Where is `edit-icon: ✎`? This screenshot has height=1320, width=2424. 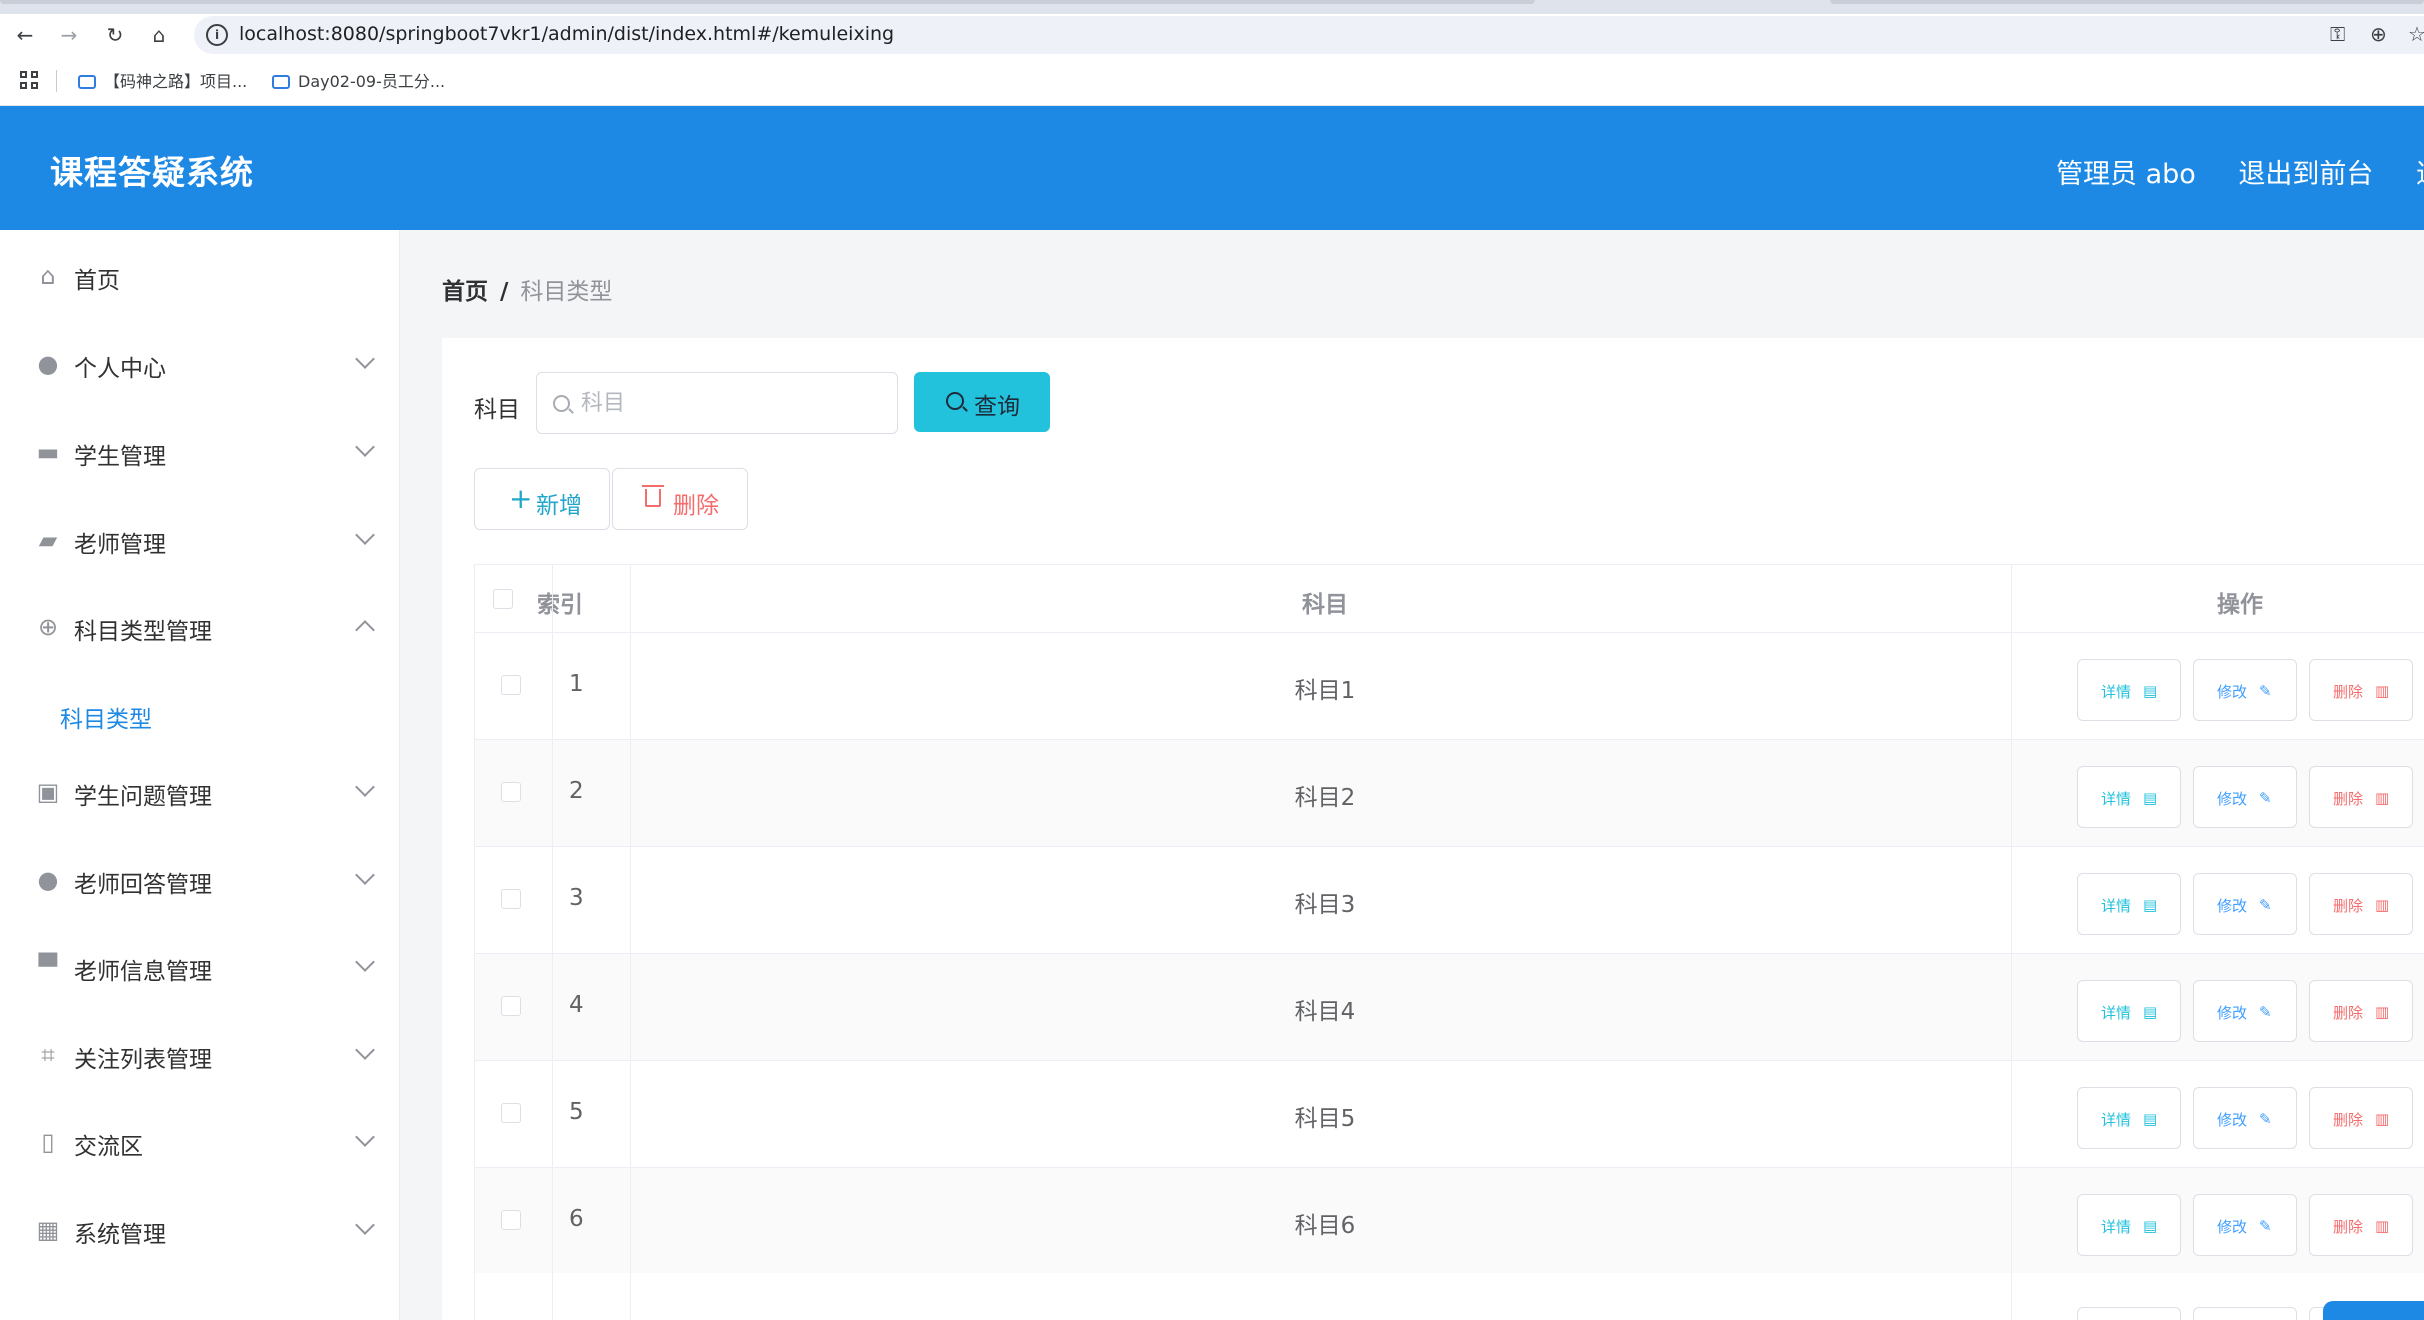
edit-icon: ✎ is located at coordinates (2265, 798).